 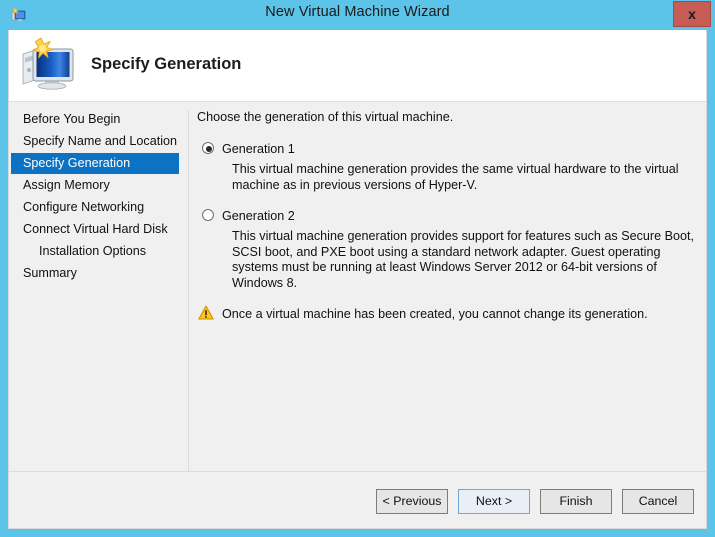 I want to click on sidebar-item-summary: Summary, so click(x=95, y=273).